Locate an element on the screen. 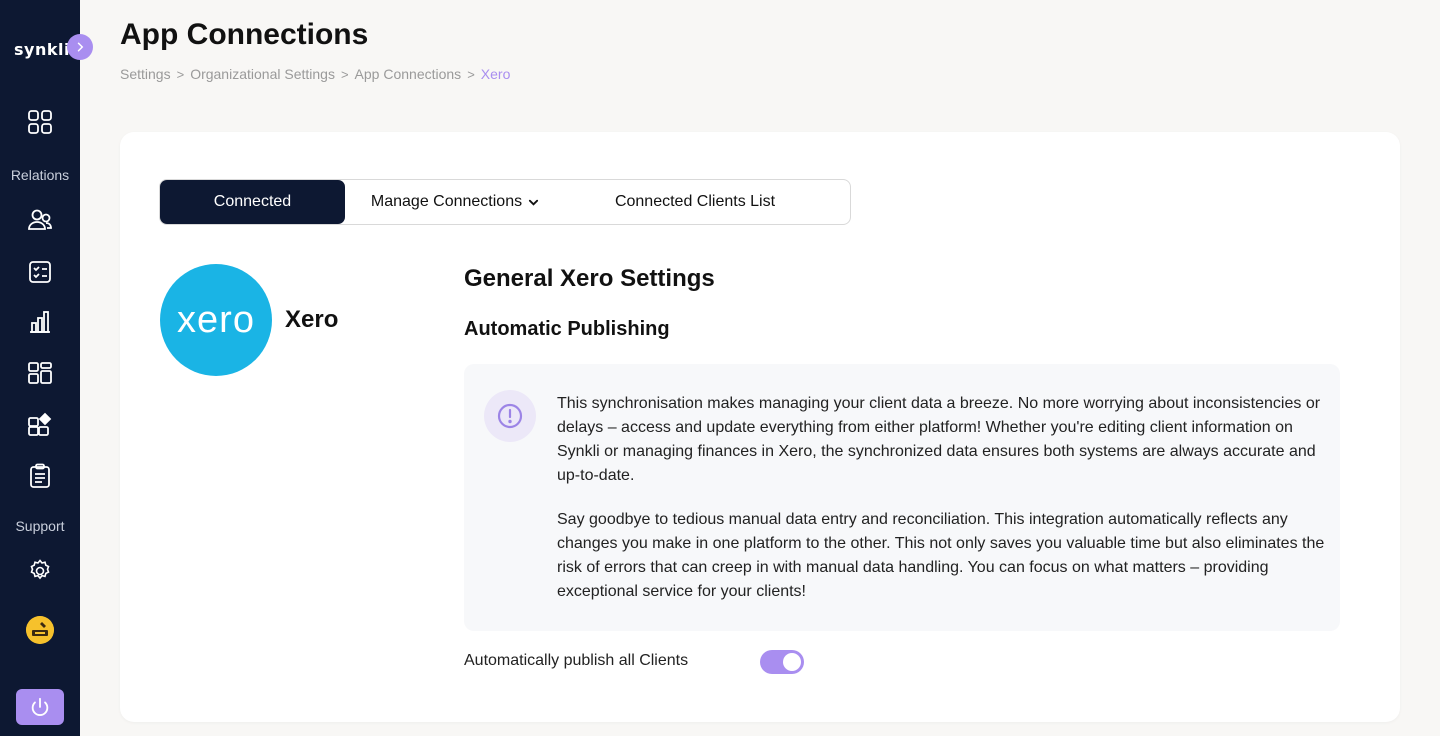 The height and width of the screenshot is (736, 1440). tab-connected-clients-list: Connected Clients List is located at coordinates (695, 202).